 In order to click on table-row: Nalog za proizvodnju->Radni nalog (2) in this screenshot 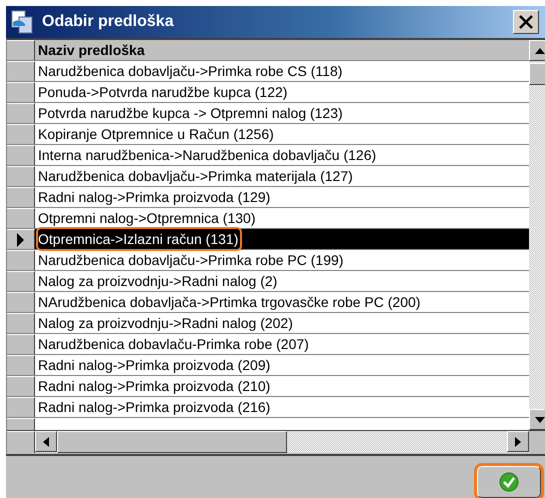, I will do `click(268, 281)`.